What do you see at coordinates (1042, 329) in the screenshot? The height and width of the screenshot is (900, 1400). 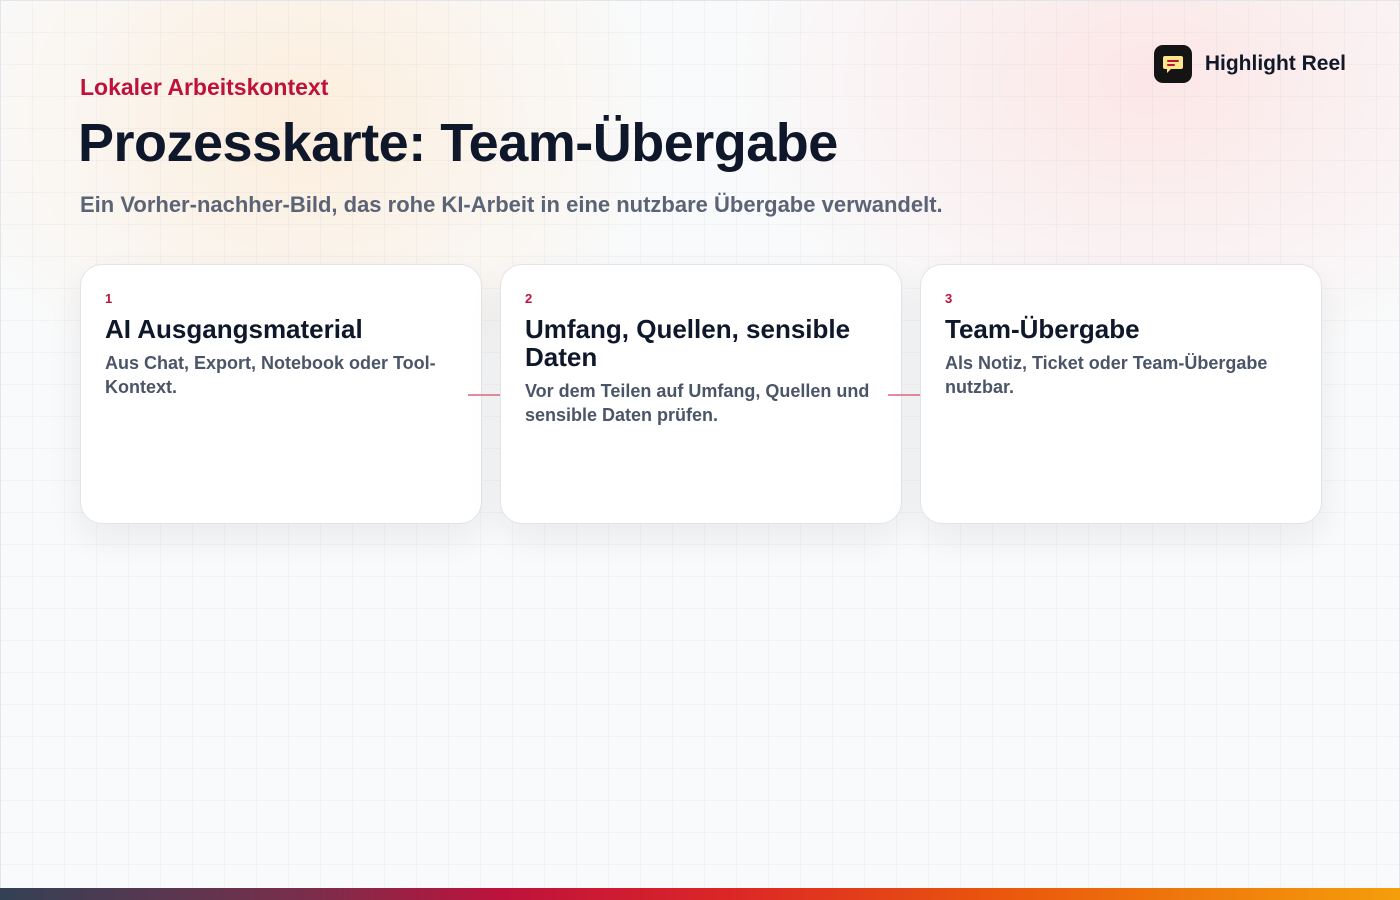 I see `step-title: Team-Übergabe` at bounding box center [1042, 329].